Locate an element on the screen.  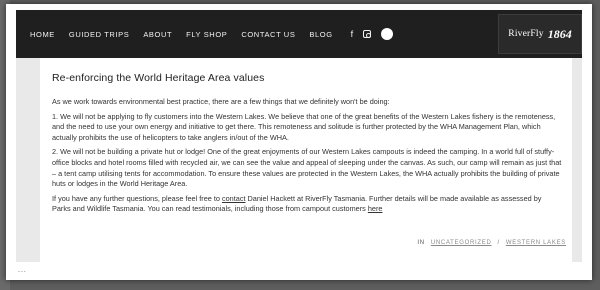
nav-contact-us: CONTACT US is located at coordinates (268, 34).